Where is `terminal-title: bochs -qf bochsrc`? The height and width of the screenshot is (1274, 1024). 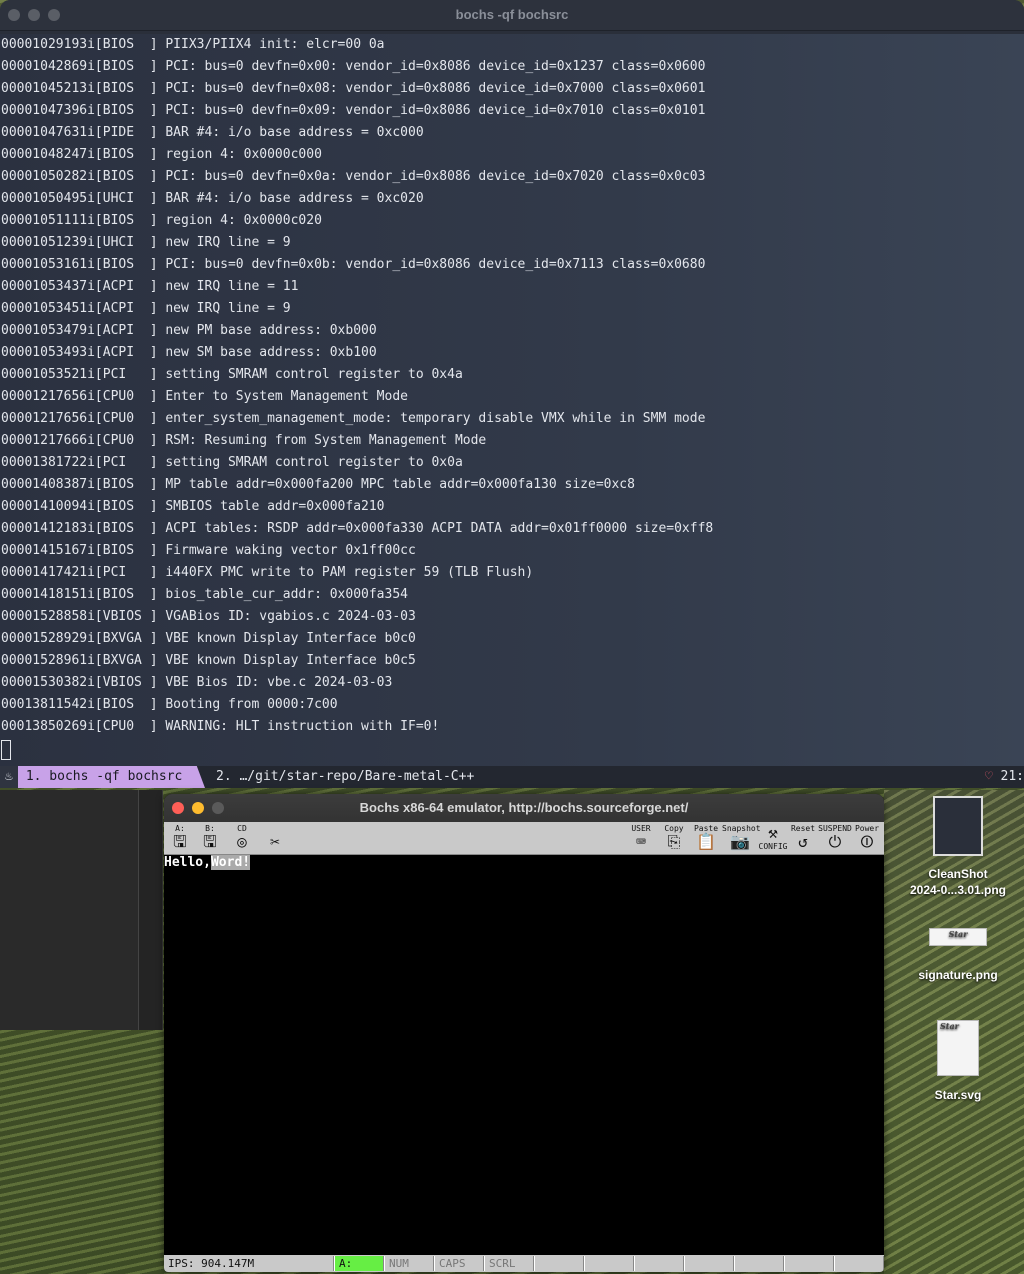
terminal-title: bochs -qf bochsrc is located at coordinates (512, 14).